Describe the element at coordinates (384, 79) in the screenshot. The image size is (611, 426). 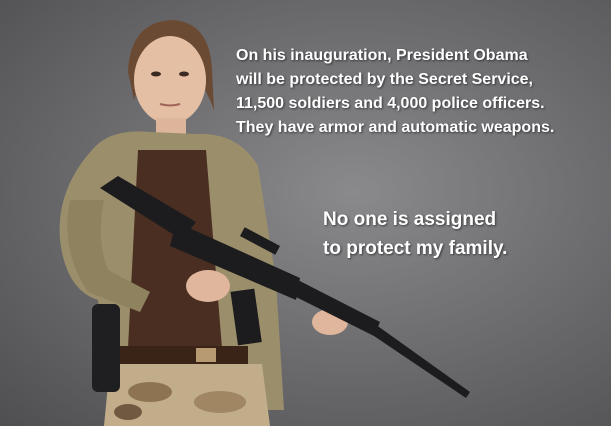
I see `caption-top-line-2: will be protected by the Secret Service,` at that location.